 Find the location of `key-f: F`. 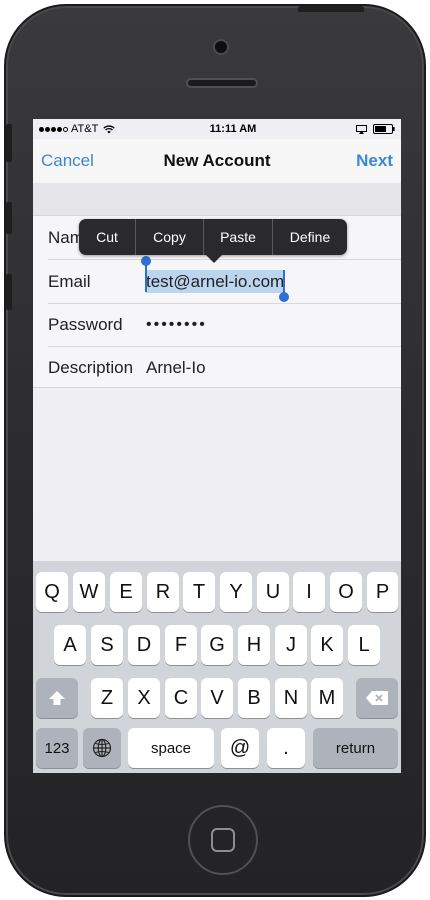

key-f: F is located at coordinates (181, 645).